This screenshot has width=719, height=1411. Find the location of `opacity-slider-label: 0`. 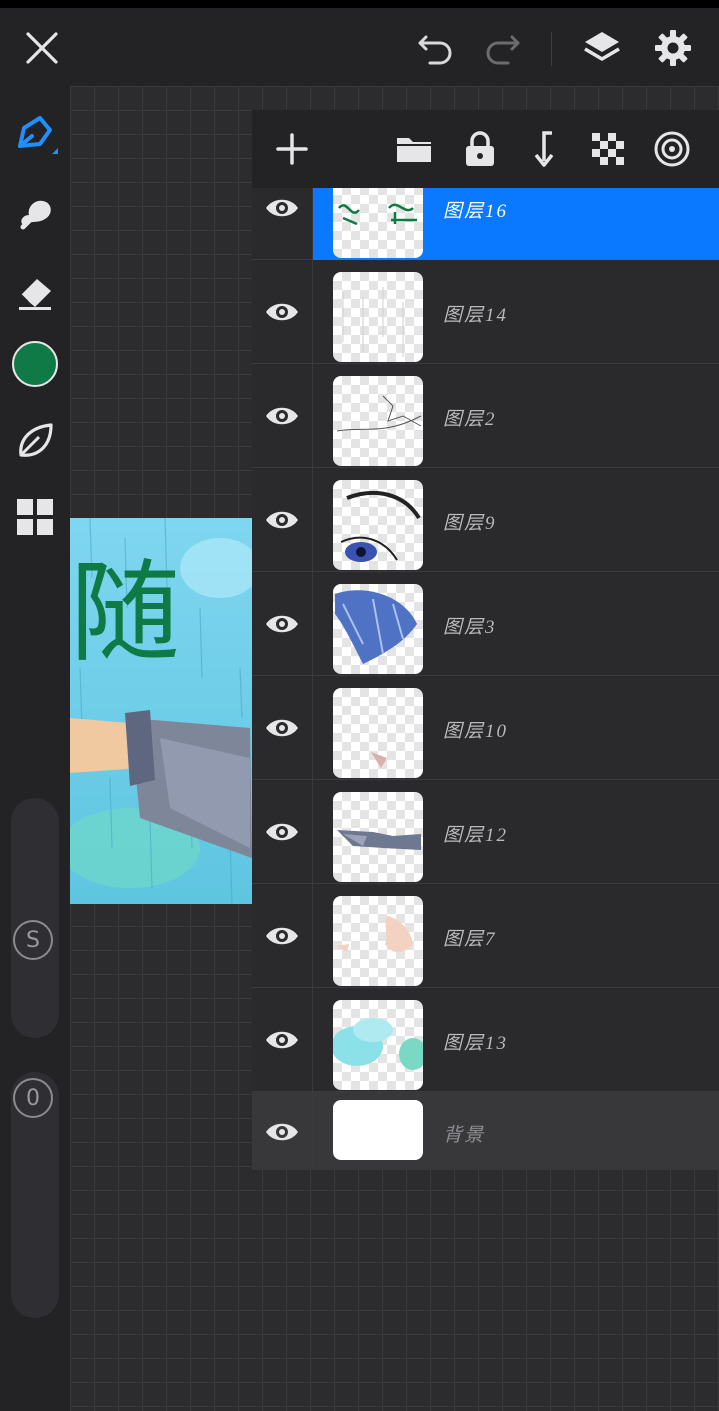

opacity-slider-label: 0 is located at coordinates (33, 1098).